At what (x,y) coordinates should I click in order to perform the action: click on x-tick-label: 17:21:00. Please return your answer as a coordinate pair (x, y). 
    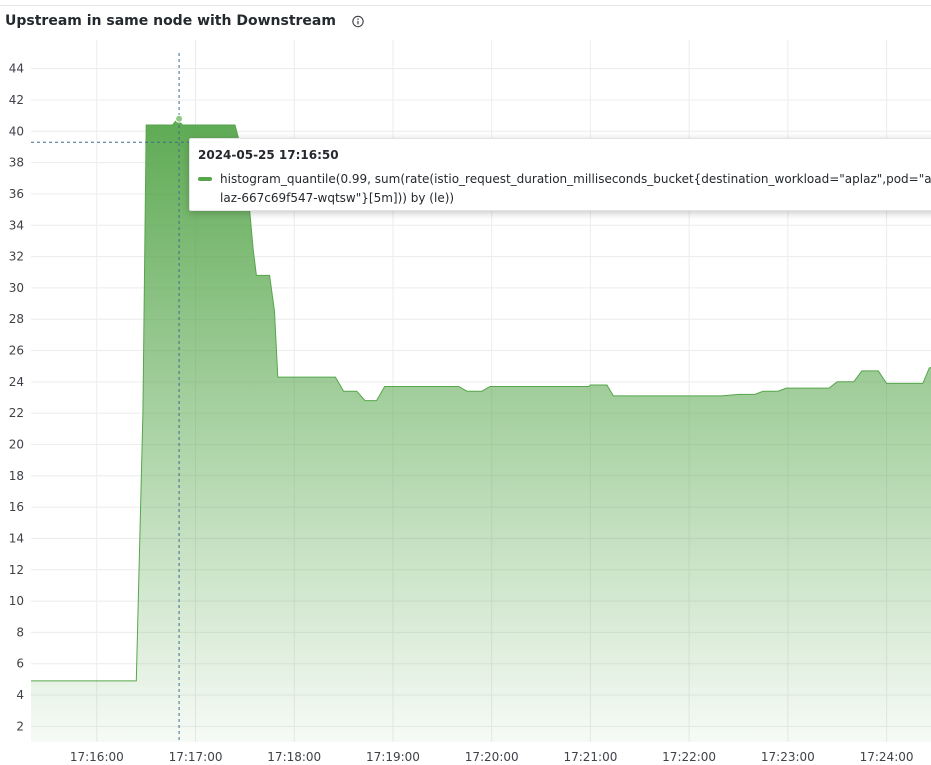
    Looking at the image, I should click on (590, 757).